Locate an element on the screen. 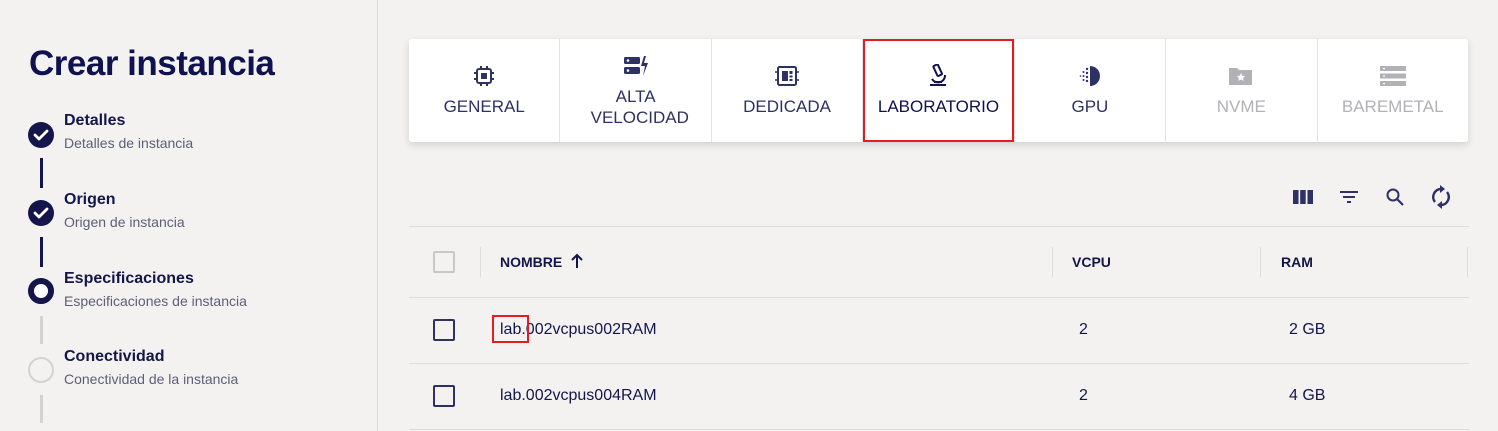 The image size is (1498, 431). filter-icon is located at coordinates (1349, 197).